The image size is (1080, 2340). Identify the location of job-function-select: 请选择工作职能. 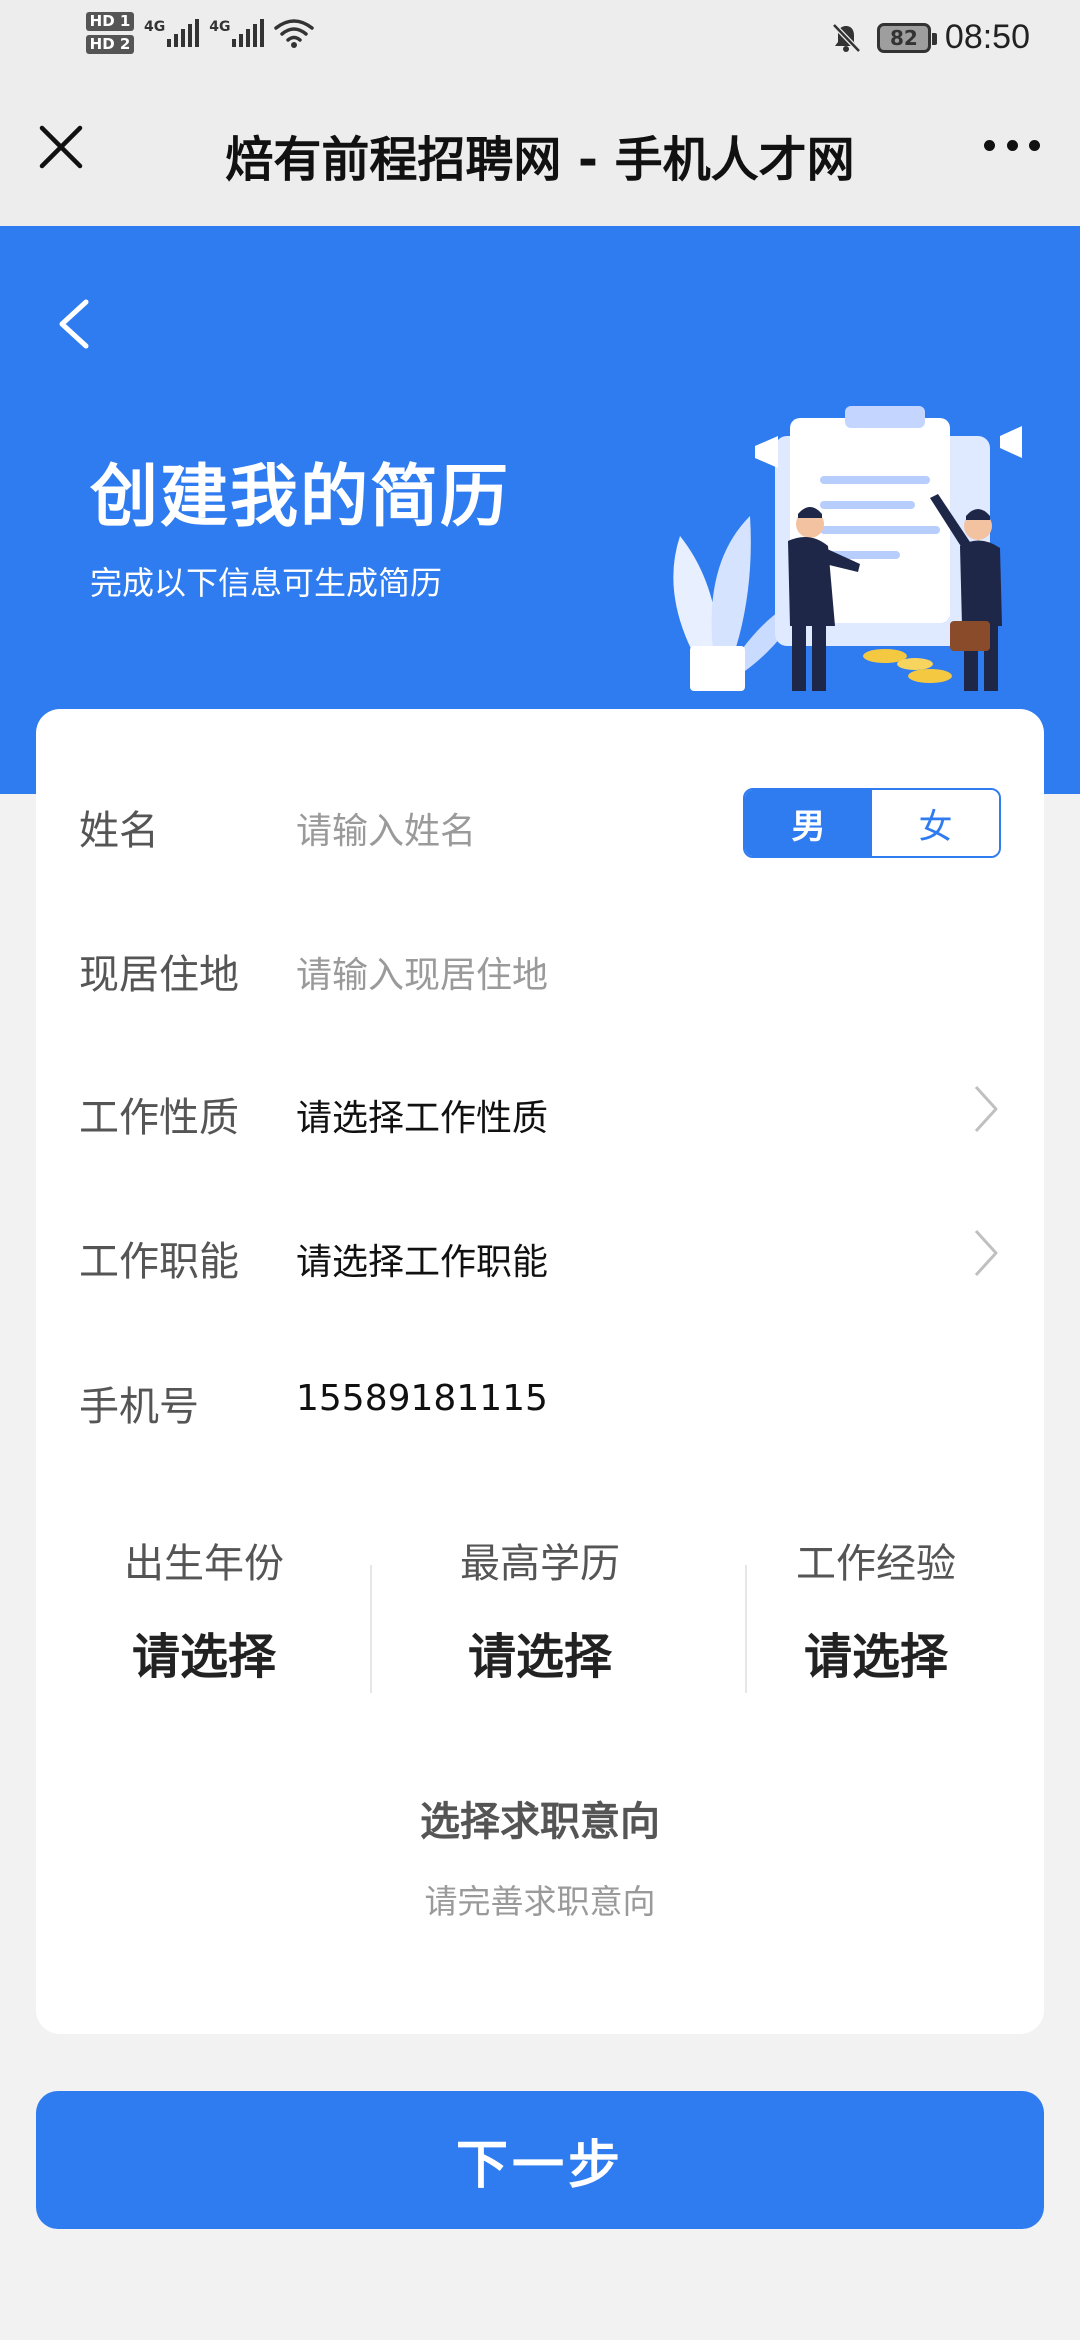
(422, 1259).